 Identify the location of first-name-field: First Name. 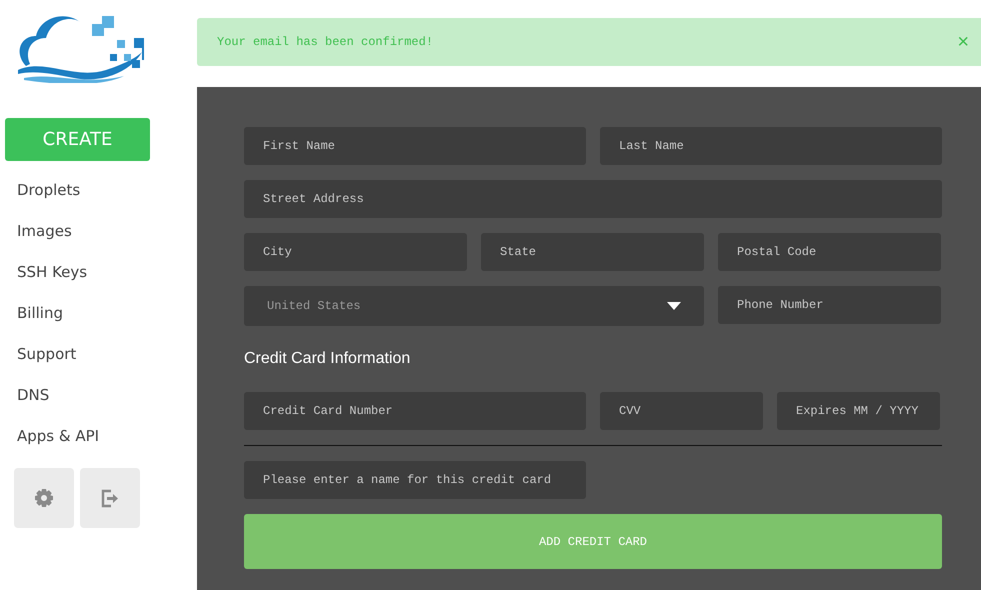
(415, 146).